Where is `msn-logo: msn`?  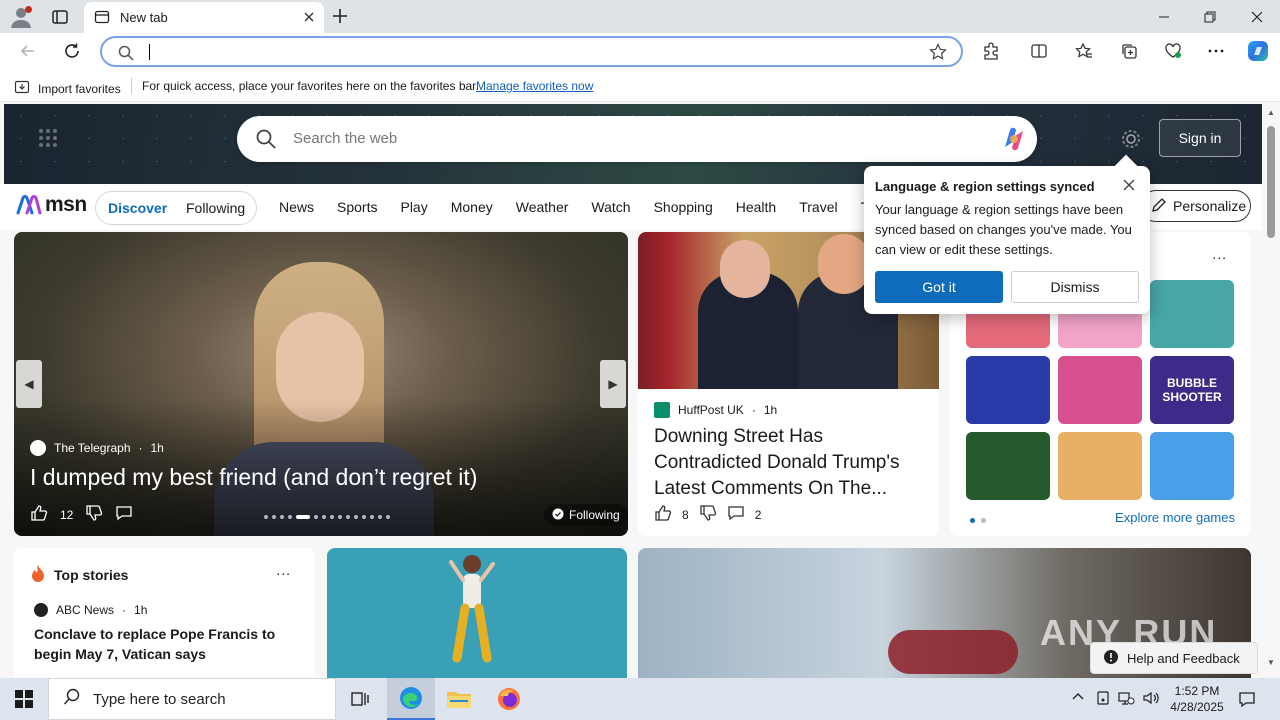
msn-logo: msn is located at coordinates (51, 205).